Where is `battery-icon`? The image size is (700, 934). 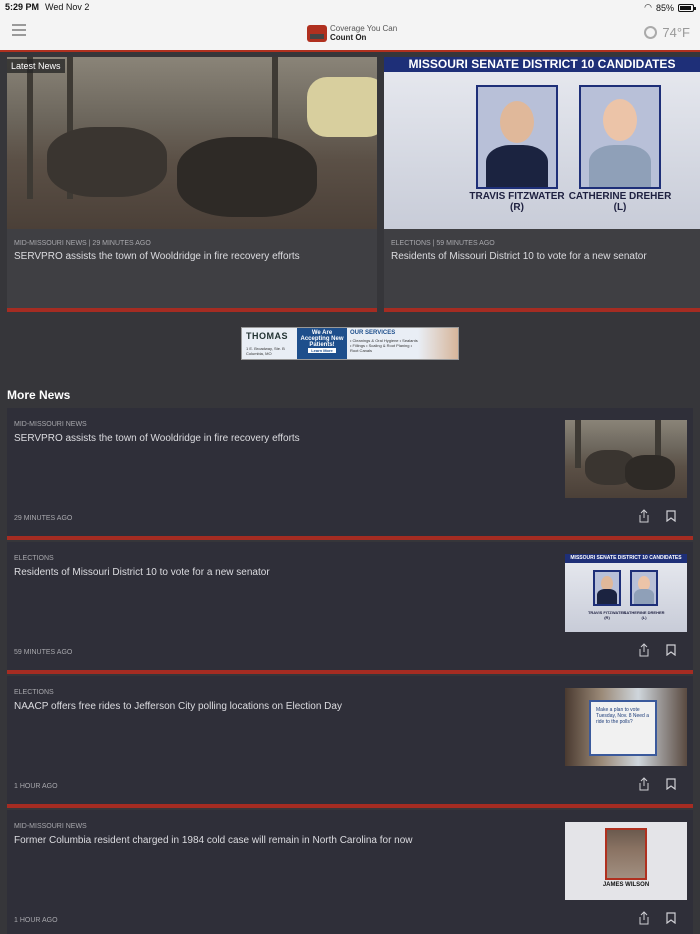
battery-icon is located at coordinates (687, 7).